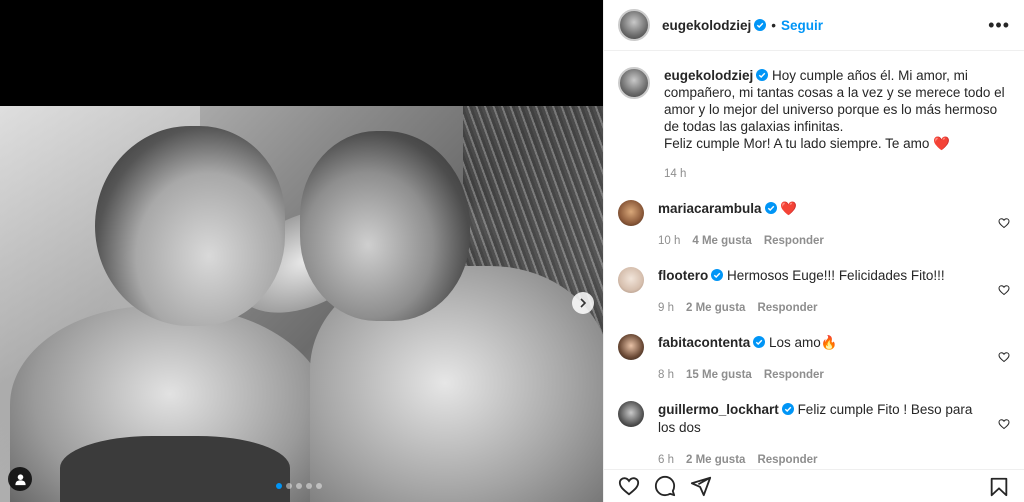 Image resolution: width=1024 pixels, height=502 pixels. I want to click on follow-button: Seguir, so click(802, 25).